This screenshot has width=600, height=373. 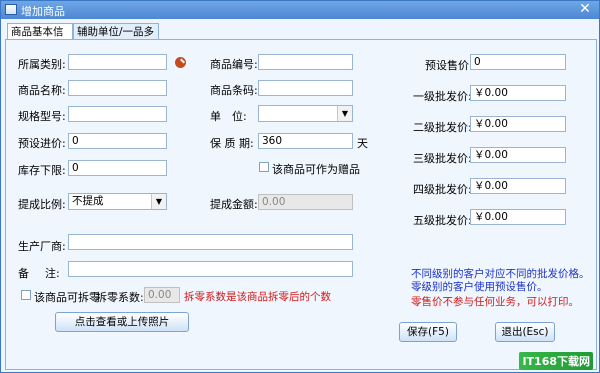 What do you see at coordinates (257, 297) in the screenshot?
I see `split-factor-hint: 拆零系数是该商品拆零后的个数` at bounding box center [257, 297].